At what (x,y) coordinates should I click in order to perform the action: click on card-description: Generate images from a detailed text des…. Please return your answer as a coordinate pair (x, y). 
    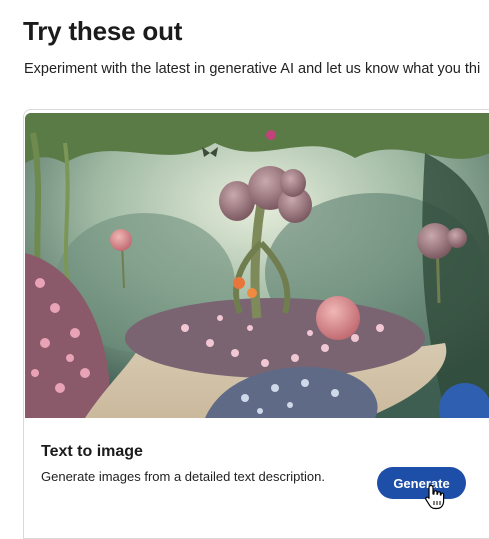
    Looking at the image, I should click on (183, 476).